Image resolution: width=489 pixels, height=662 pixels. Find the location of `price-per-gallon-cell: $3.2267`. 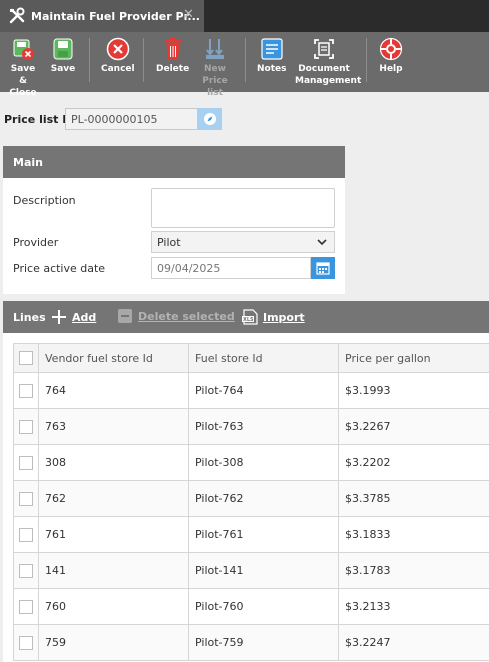

price-per-gallon-cell: $3.2267 is located at coordinates (413, 426).